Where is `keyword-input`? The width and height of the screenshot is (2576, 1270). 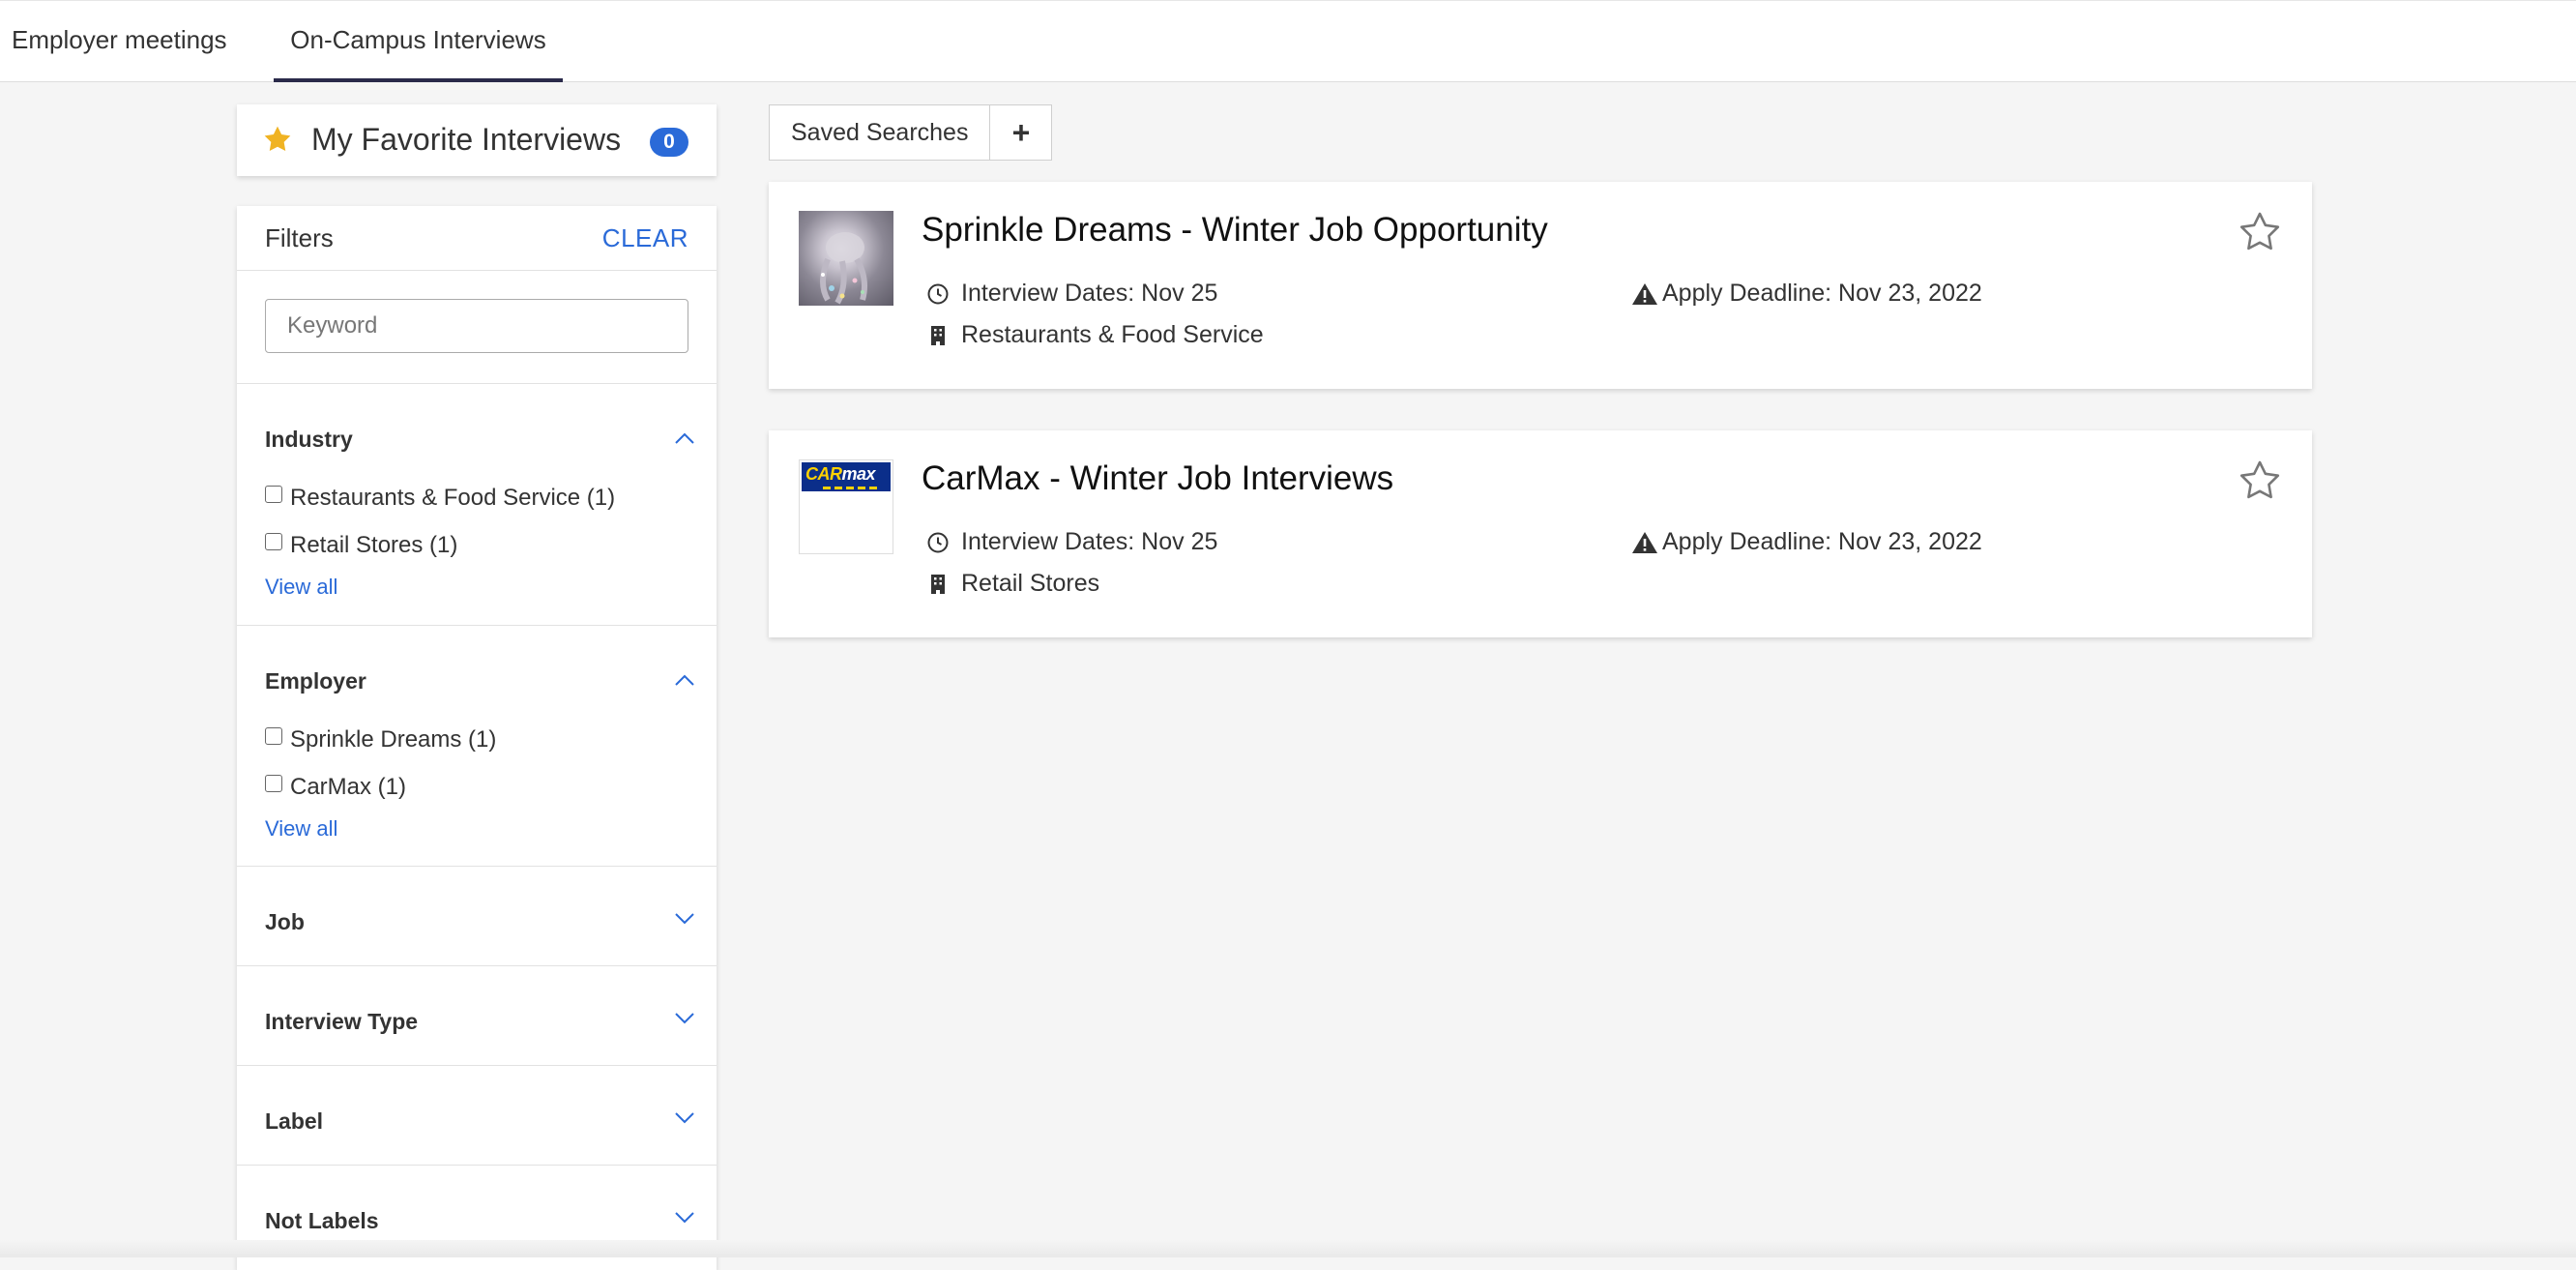
keyword-input is located at coordinates (476, 326).